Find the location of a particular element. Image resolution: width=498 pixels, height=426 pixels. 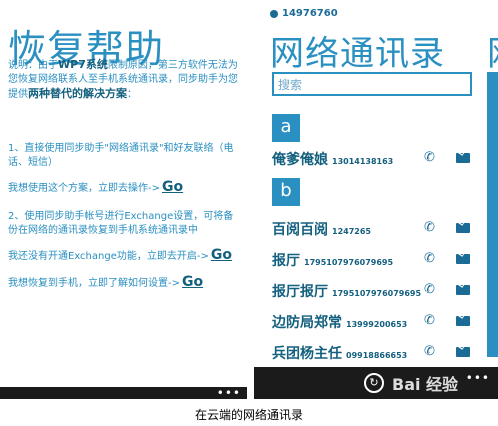

contact-row: 报厅 1795107976079695 ✆ is located at coordinates (377, 259).